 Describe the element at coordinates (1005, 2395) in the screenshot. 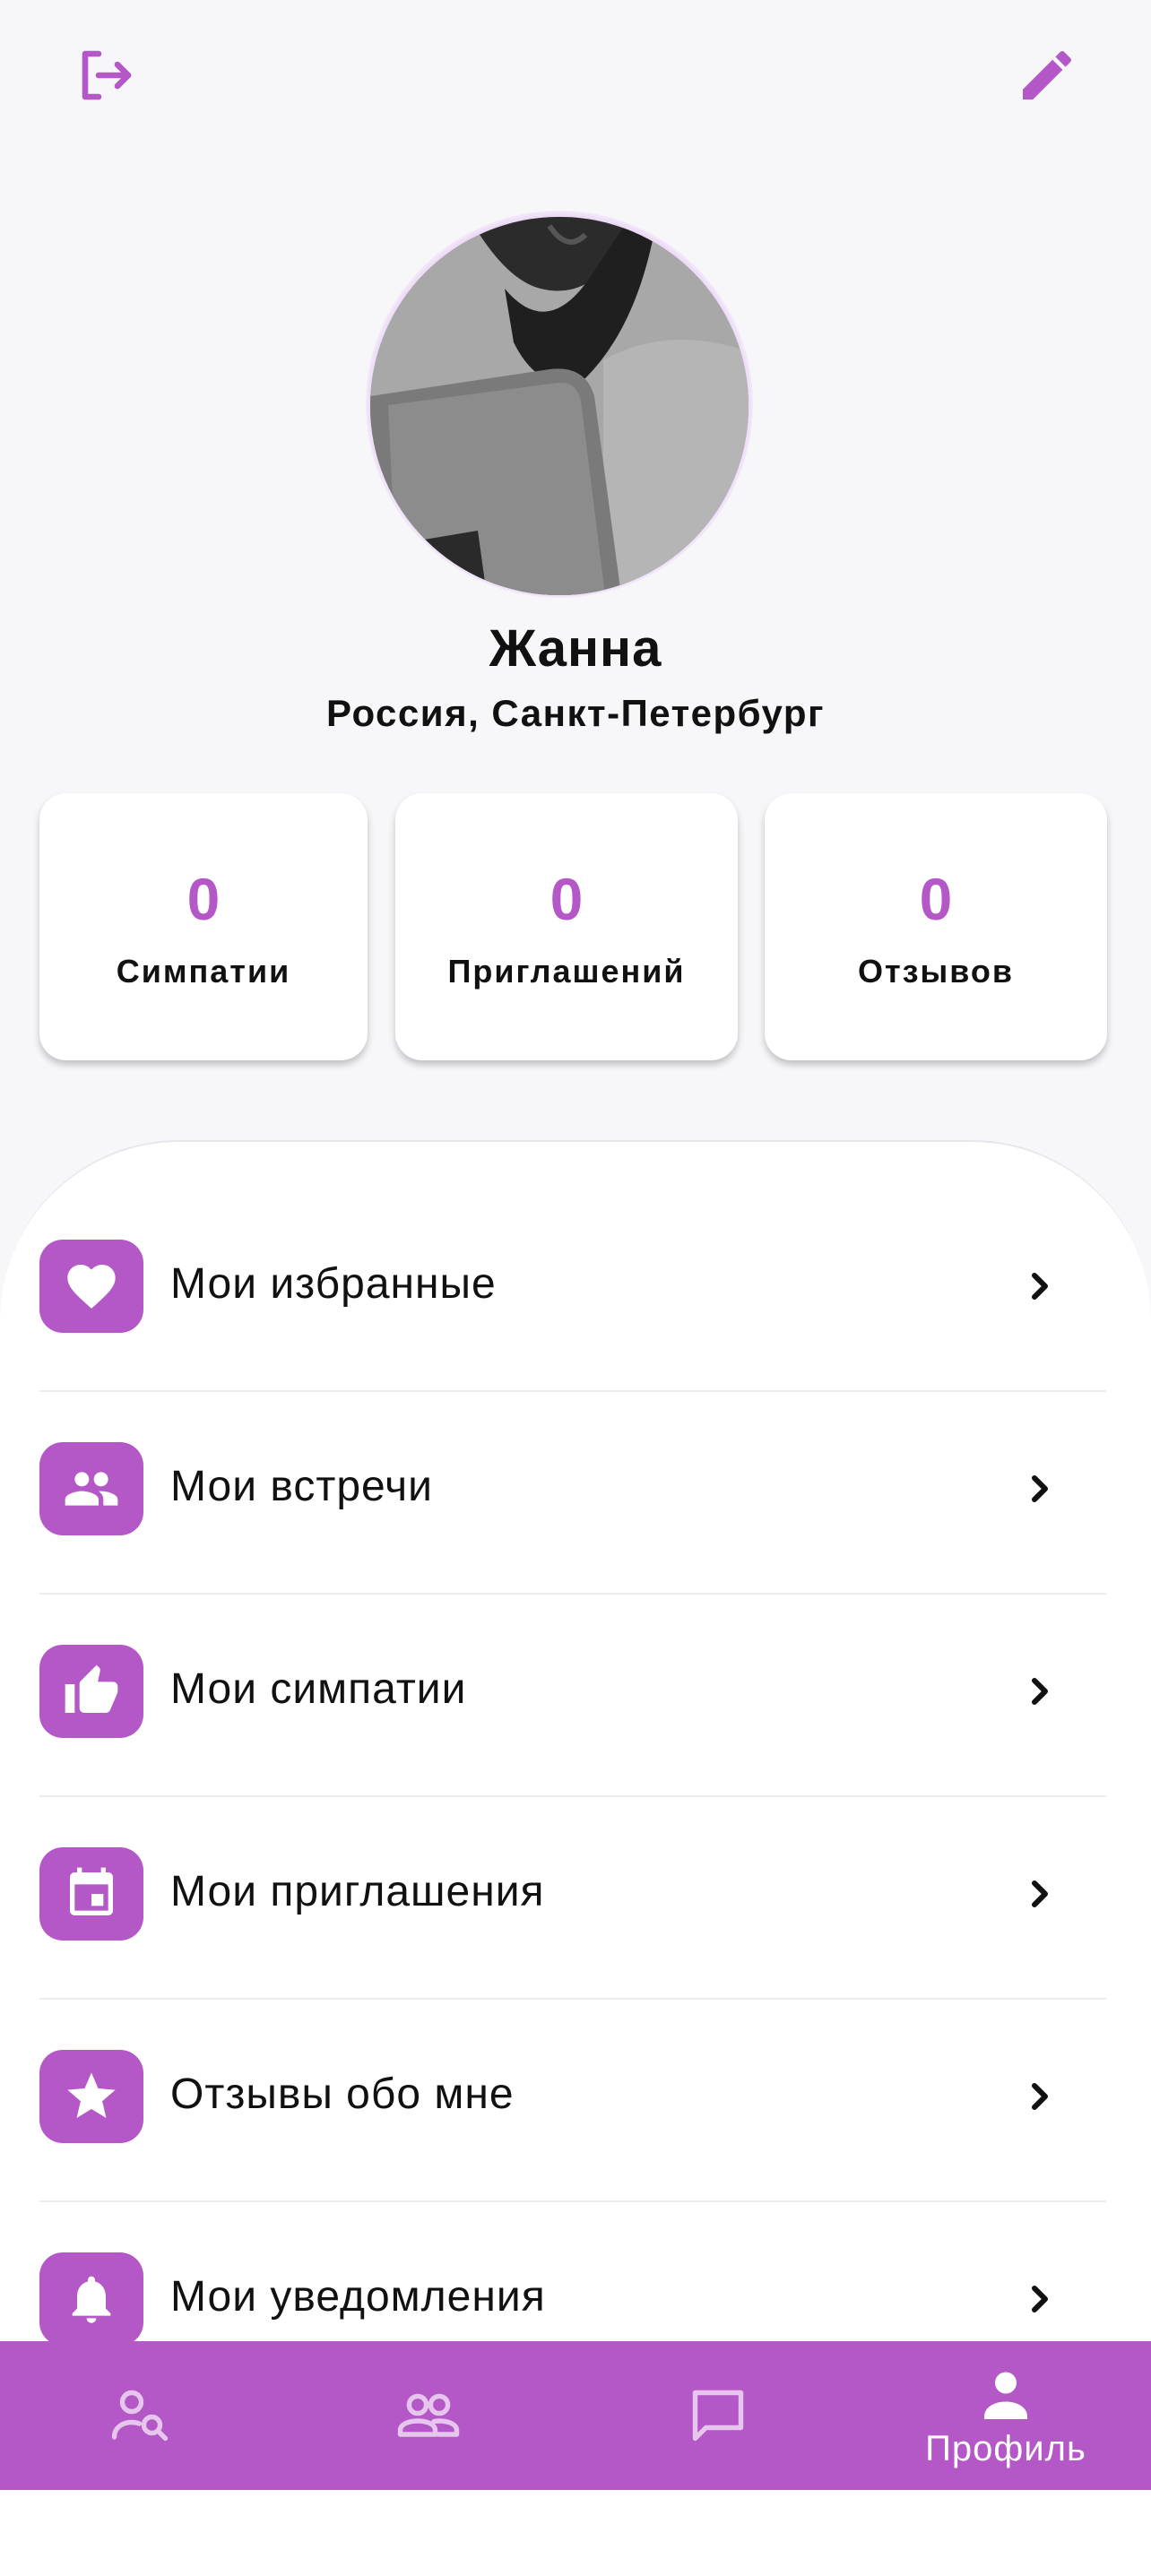

I see `person-icon` at that location.